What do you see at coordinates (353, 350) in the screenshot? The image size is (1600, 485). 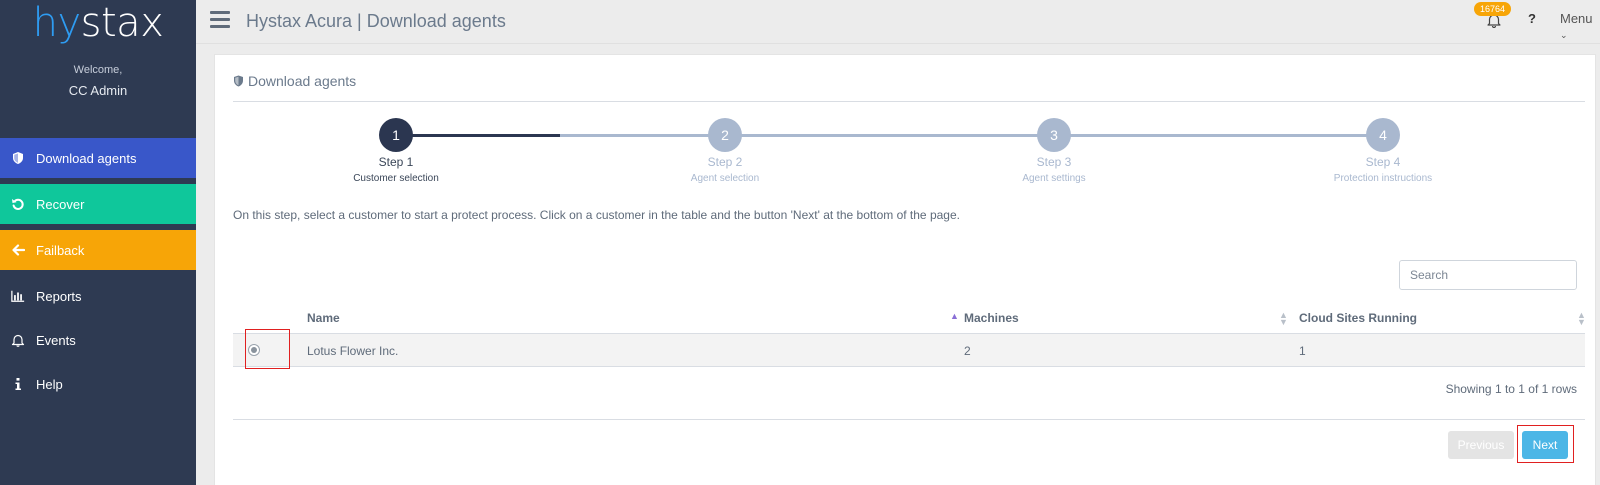 I see `cell-name: Lotus Flower Inc.` at bounding box center [353, 350].